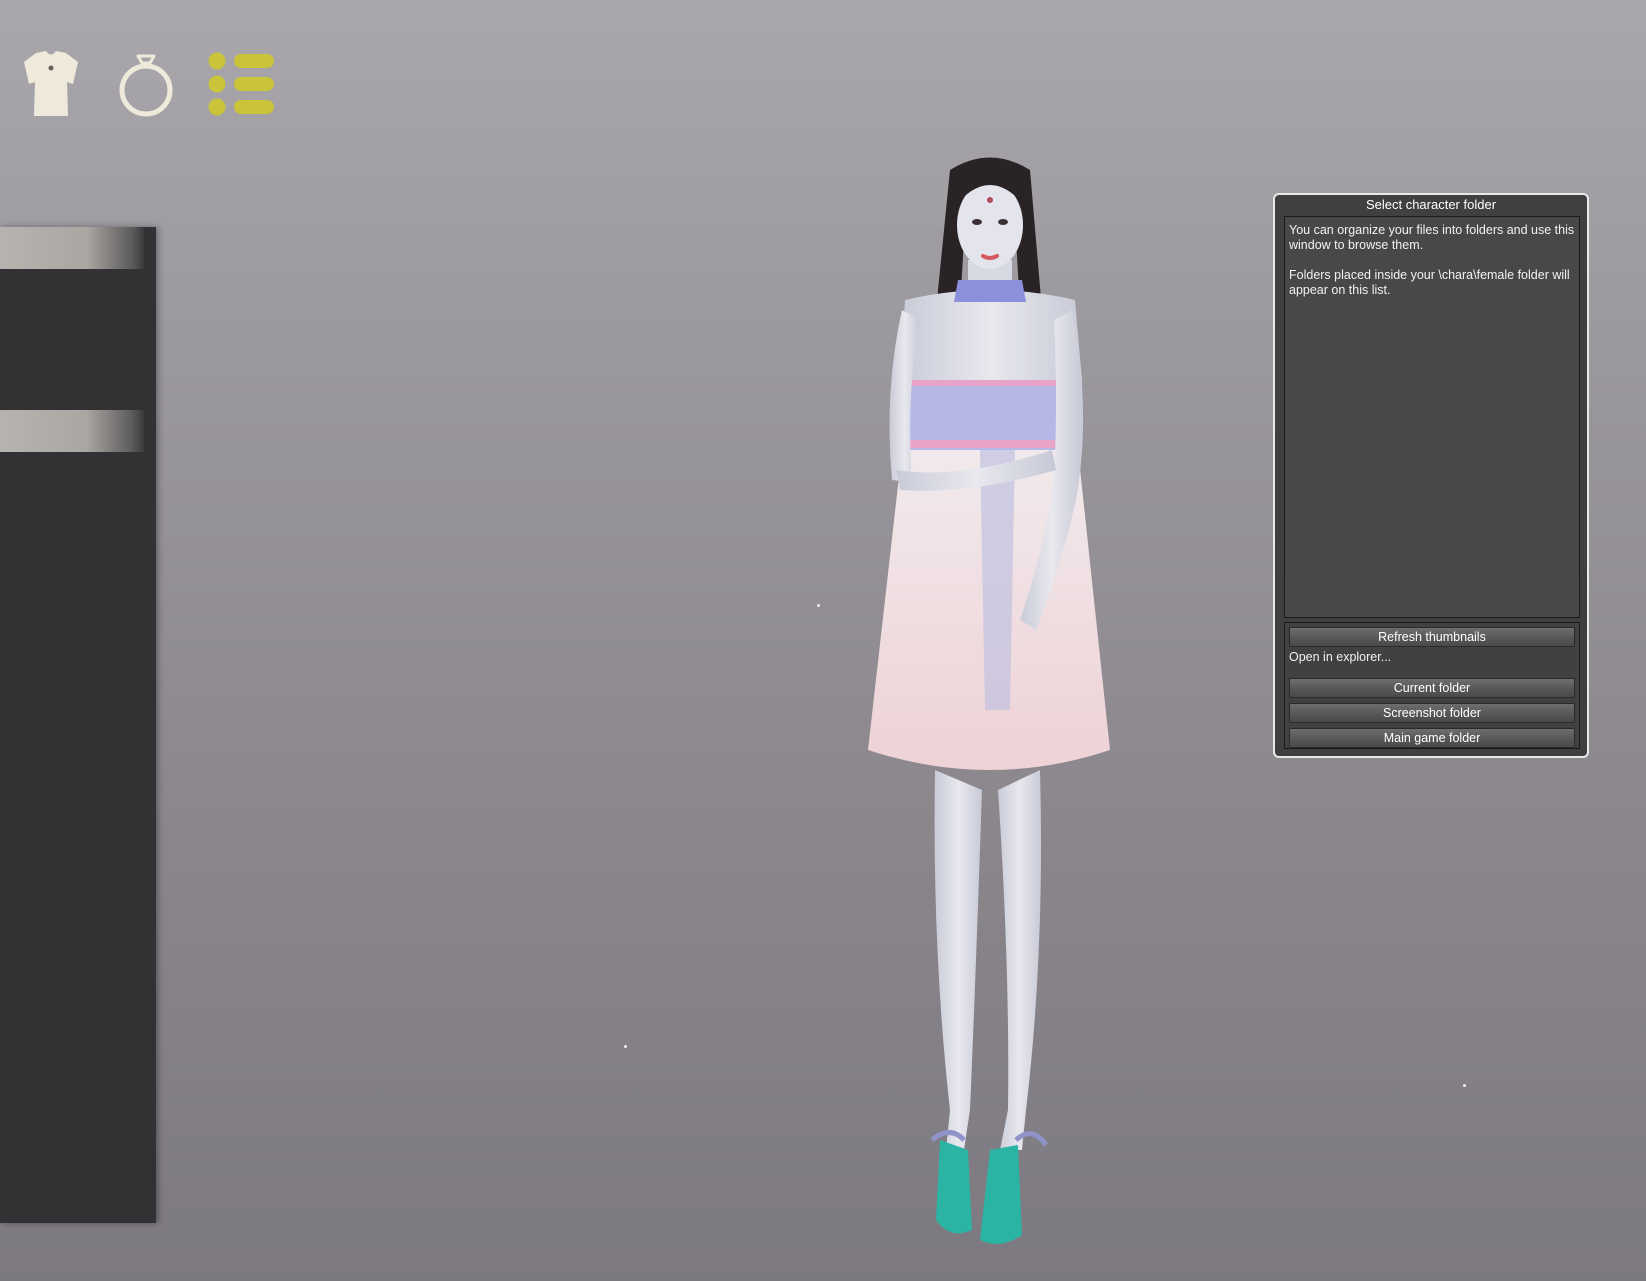 The height and width of the screenshot is (1281, 1646). I want to click on shirt-icon, so click(51, 84).